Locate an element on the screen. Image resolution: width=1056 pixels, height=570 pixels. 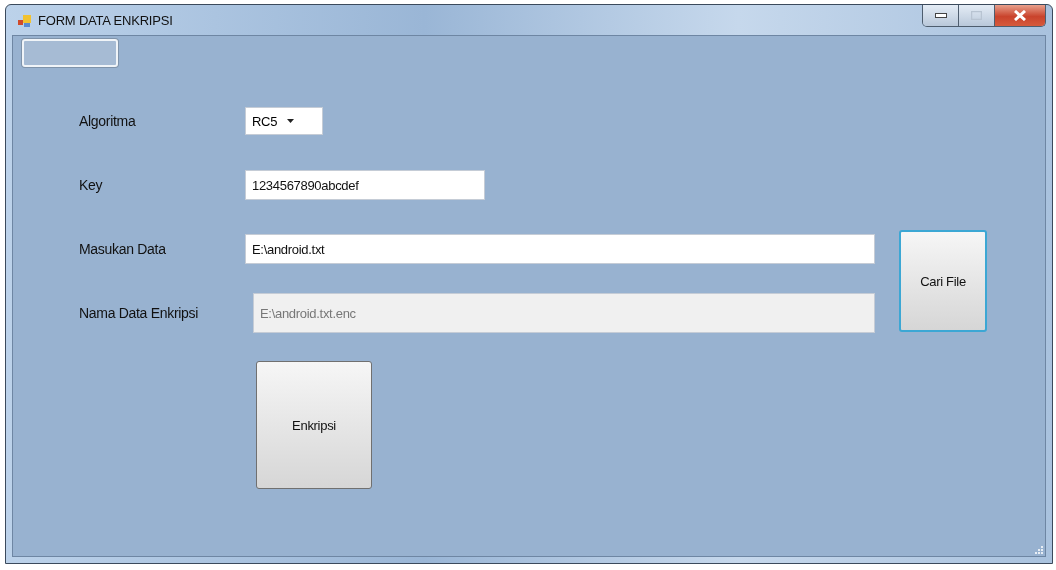
close-icon is located at coordinates (1020, 15).